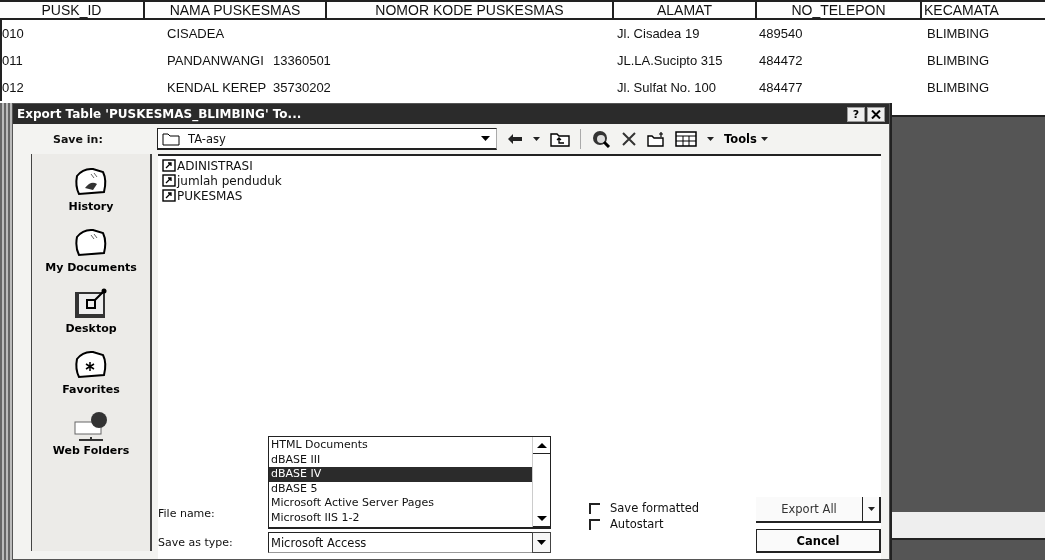 The height and width of the screenshot is (560, 1045). What do you see at coordinates (541, 482) in the screenshot?
I see `list-scrollbar` at bounding box center [541, 482].